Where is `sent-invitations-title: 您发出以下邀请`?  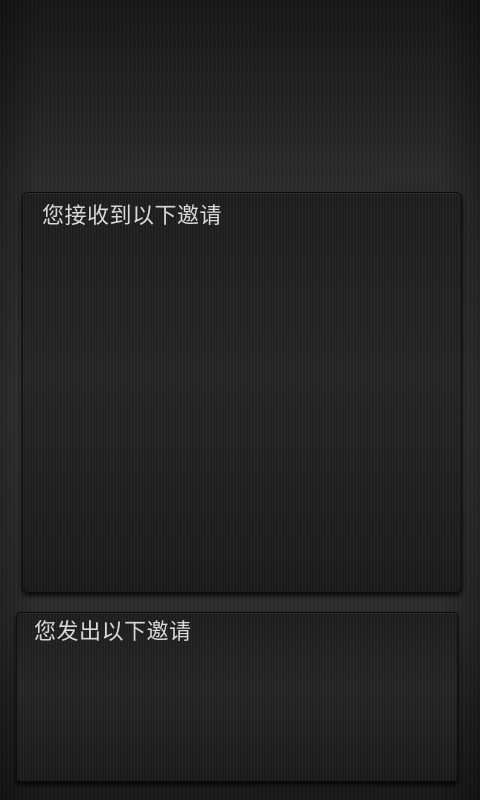 sent-invitations-title: 您发出以下邀请 is located at coordinates (113, 632).